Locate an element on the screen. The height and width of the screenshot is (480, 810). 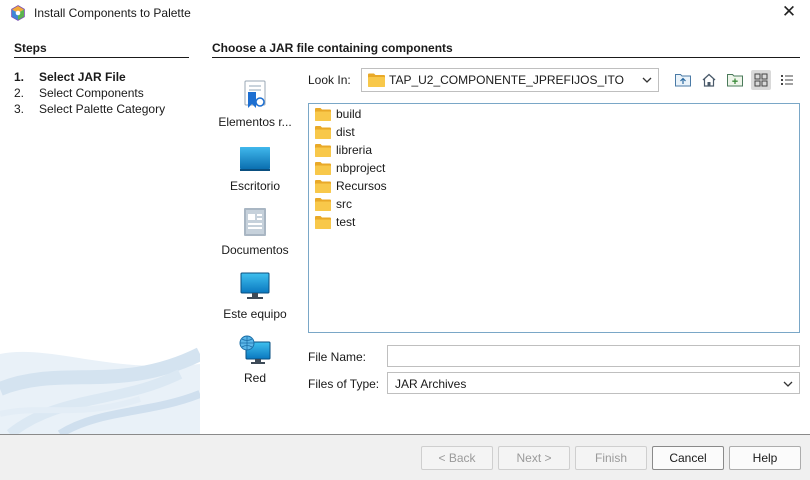
list-item: build is located at coordinates (338, 114).